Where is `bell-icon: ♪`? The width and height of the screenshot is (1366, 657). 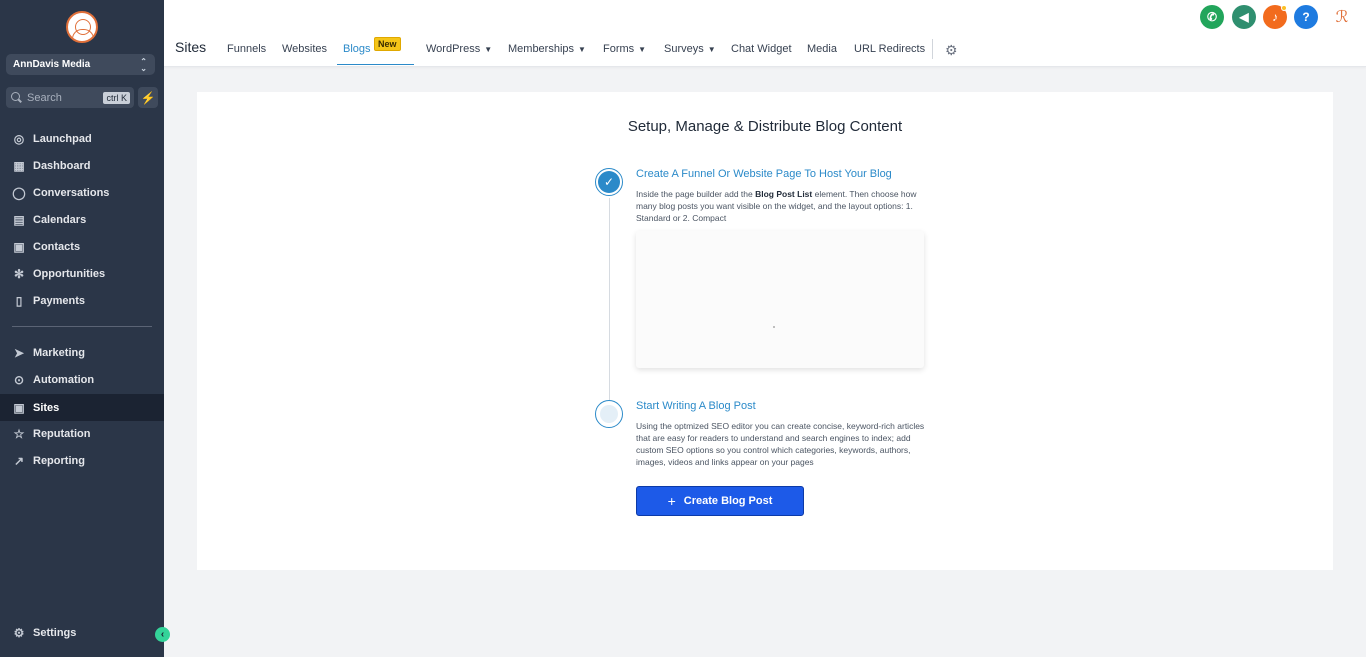 bell-icon: ♪ is located at coordinates (1275, 17).